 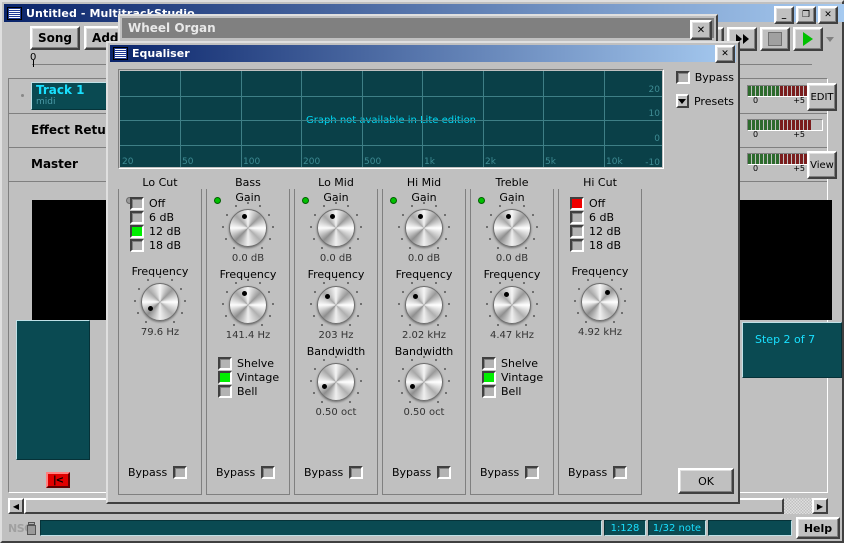 I want to click on help-button: Help, so click(x=818, y=528).